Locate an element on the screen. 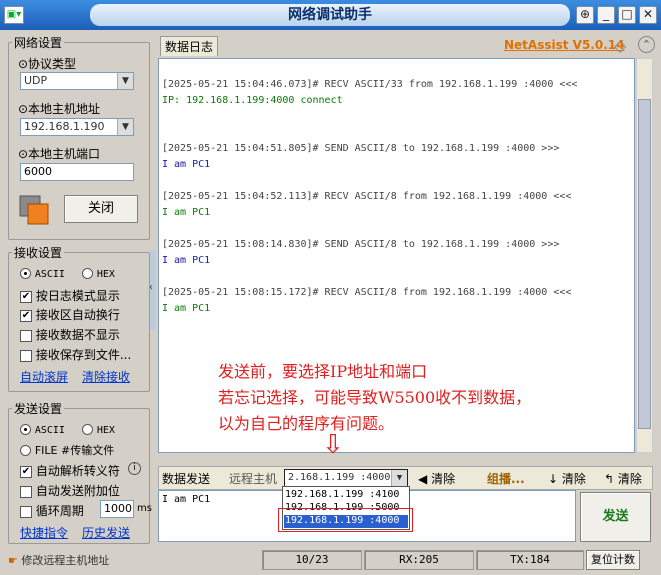 The height and width of the screenshot is (575, 661). protocol-label: ⊙协议类型 is located at coordinates (47, 64).